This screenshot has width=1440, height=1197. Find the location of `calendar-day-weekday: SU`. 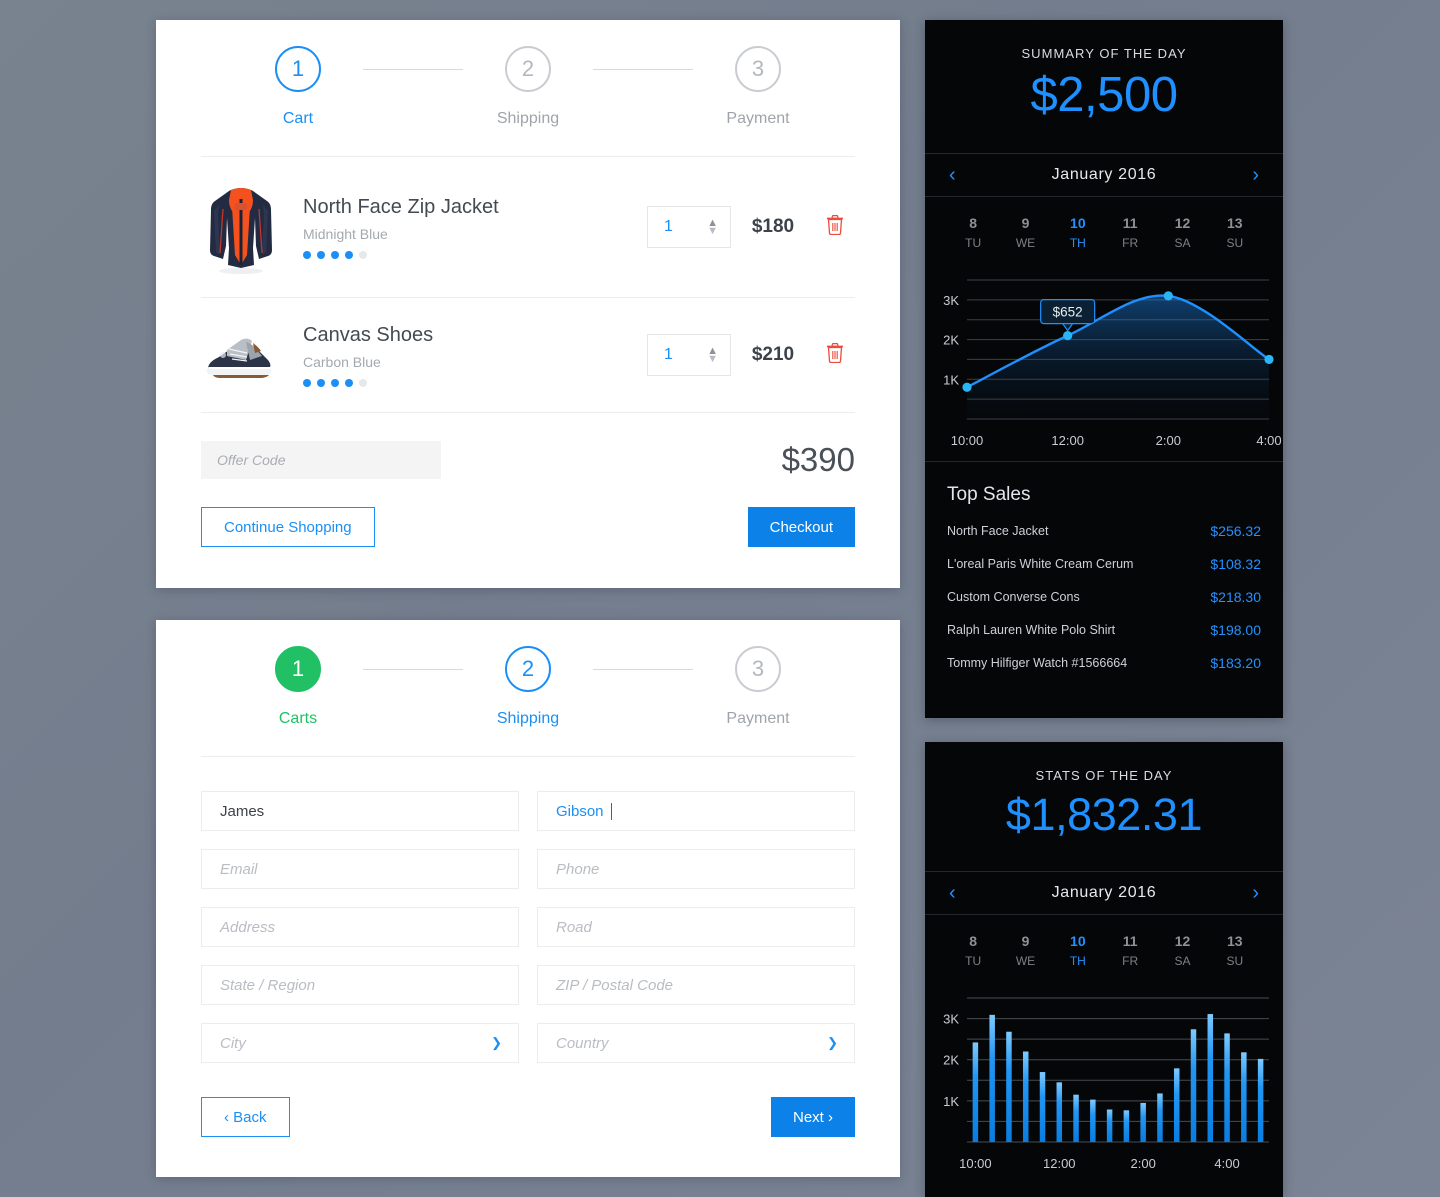

calendar-day-weekday: SU is located at coordinates (1235, 243).